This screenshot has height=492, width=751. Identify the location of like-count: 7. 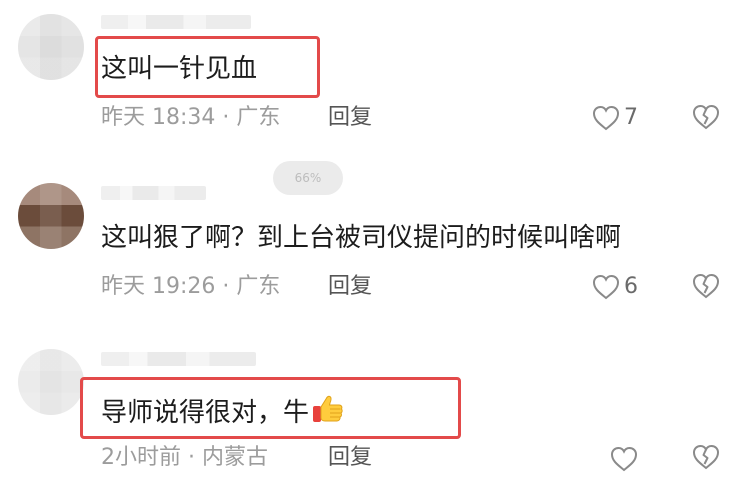
(631, 117).